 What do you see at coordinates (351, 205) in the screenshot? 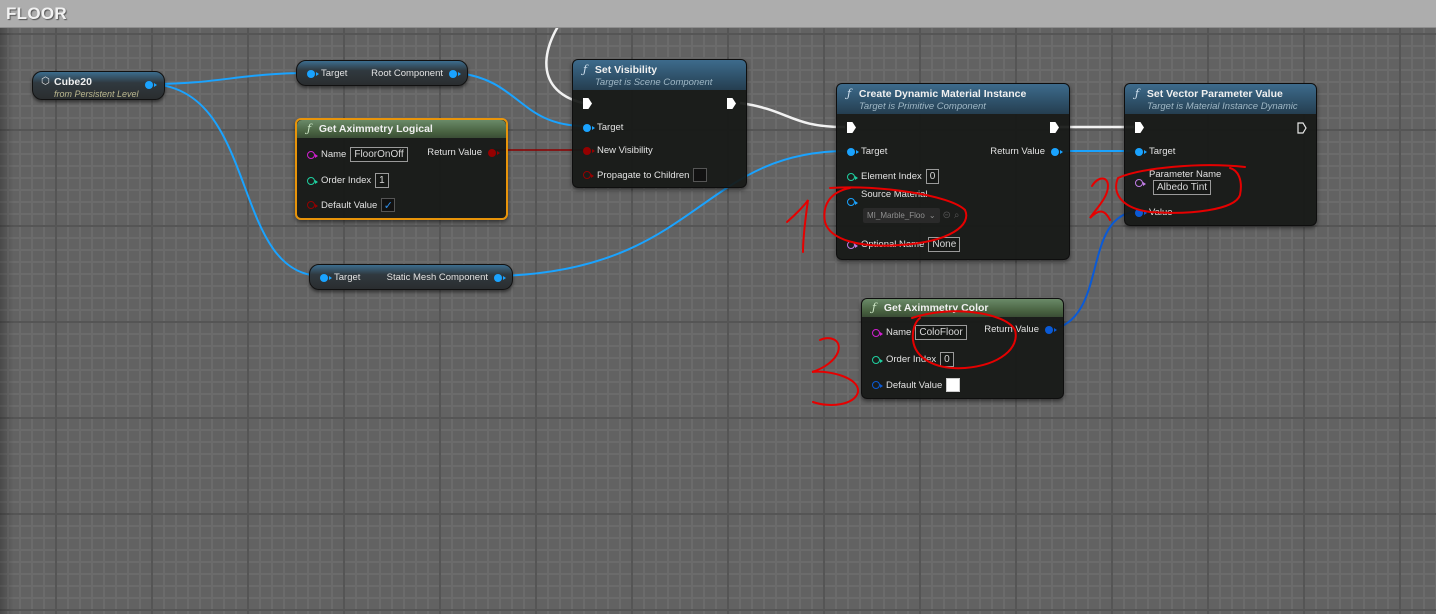
I see `logical-default-pin: Default Value ✓` at bounding box center [351, 205].